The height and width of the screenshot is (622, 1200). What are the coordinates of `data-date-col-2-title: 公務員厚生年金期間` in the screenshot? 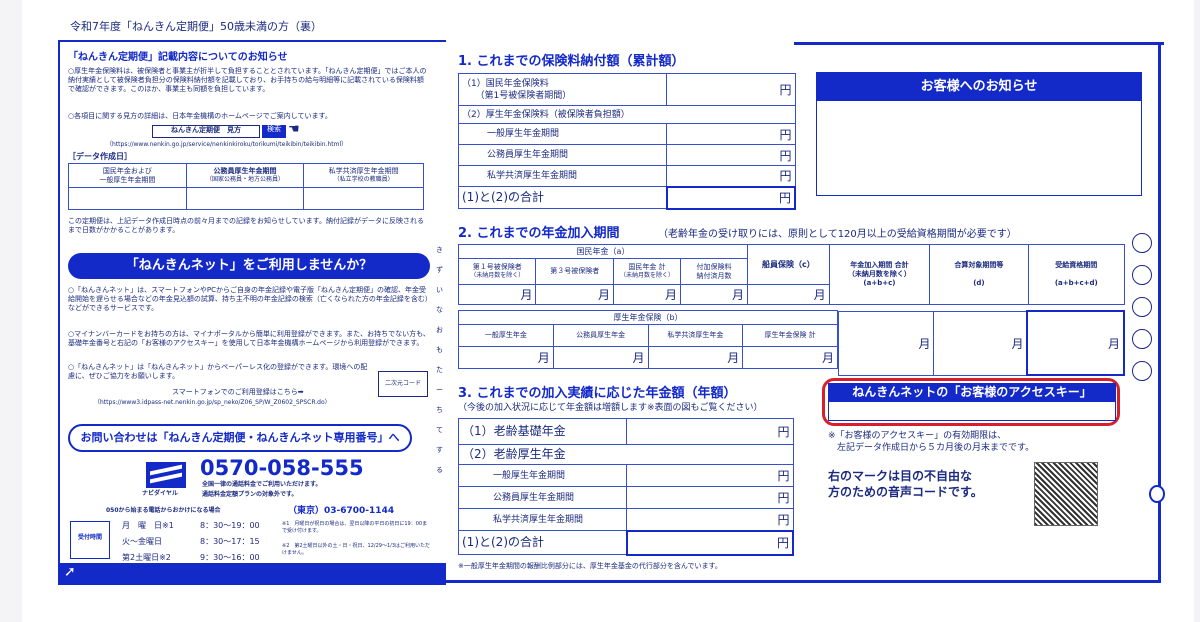 It's located at (245, 171).